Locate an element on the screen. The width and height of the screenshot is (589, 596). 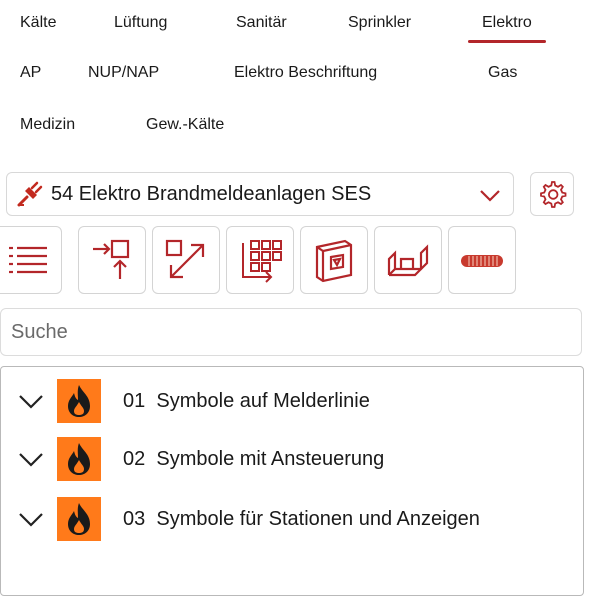
tab-ap: AP is located at coordinates (30, 73).